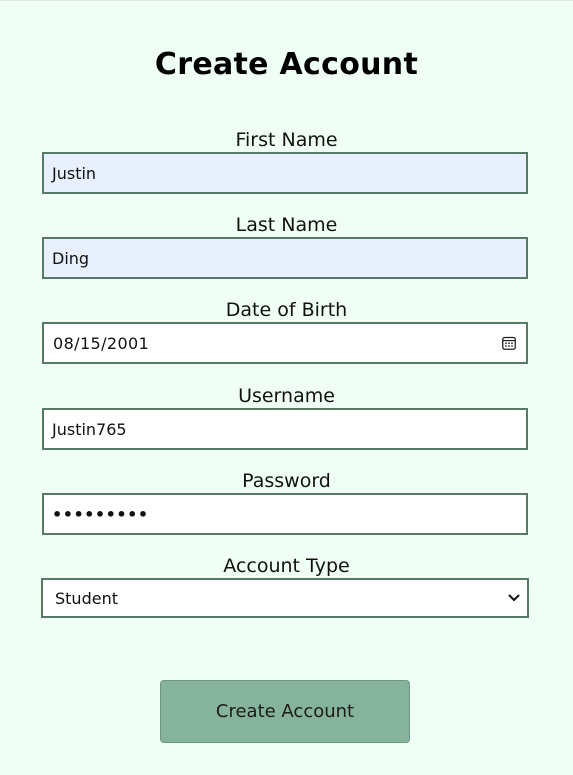  Describe the element at coordinates (285, 598) in the screenshot. I see `account-type-select: Student` at that location.